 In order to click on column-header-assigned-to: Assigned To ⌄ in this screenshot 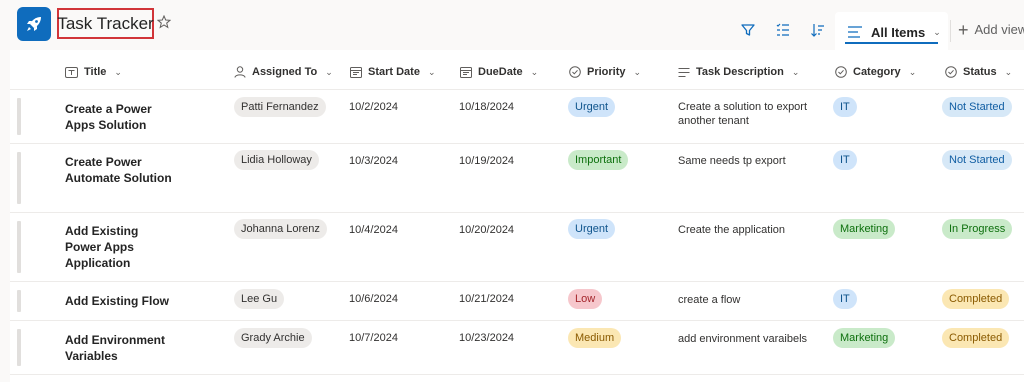, I will do `click(283, 72)`.